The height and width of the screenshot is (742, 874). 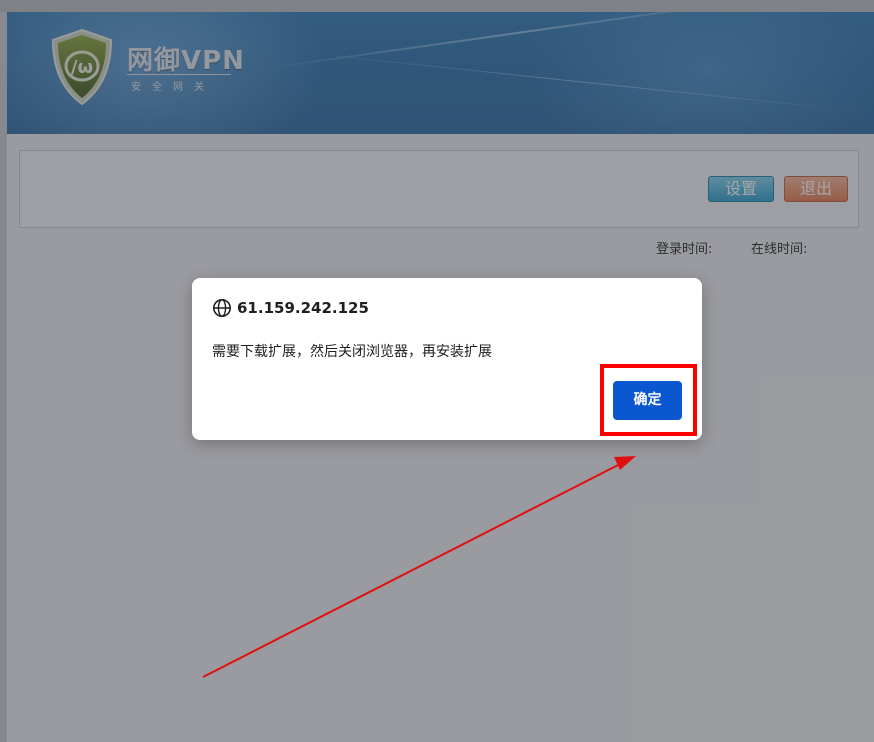 I want to click on annotation-highlight-box, so click(x=648, y=400).